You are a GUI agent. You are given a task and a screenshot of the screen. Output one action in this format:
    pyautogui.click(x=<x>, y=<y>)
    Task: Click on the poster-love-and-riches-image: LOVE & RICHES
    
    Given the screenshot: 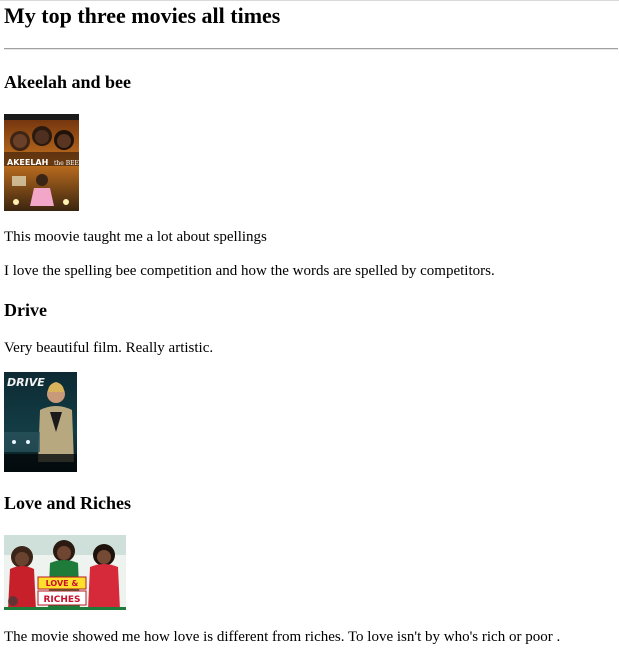 What is the action you would take?
    pyautogui.click(x=65, y=572)
    